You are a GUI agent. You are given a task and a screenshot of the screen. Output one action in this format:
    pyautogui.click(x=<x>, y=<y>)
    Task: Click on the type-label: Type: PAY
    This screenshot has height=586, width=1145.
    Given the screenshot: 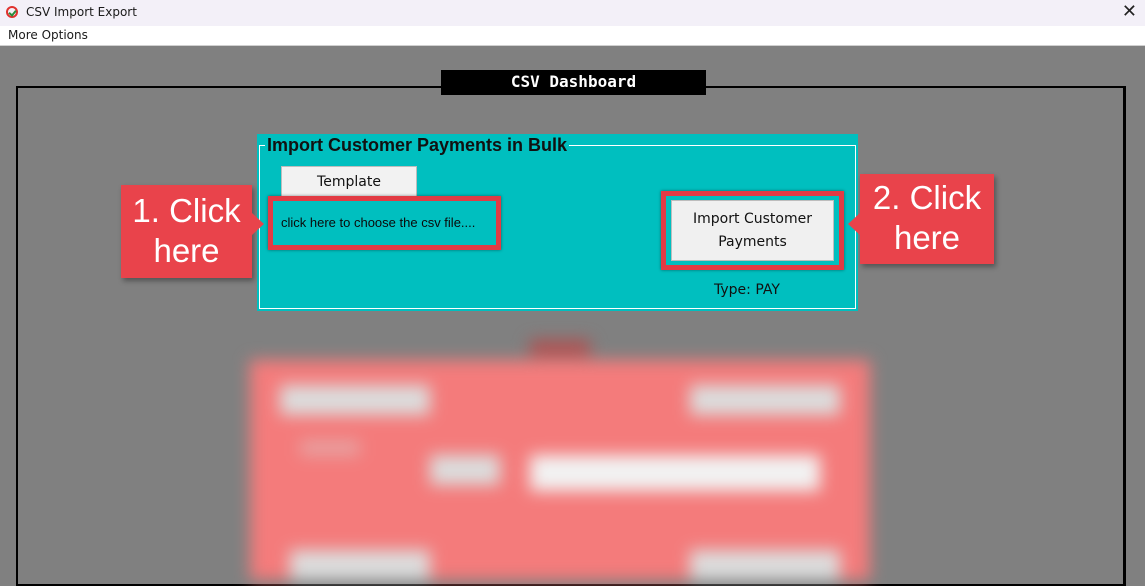 What is the action you would take?
    pyautogui.click(x=747, y=290)
    